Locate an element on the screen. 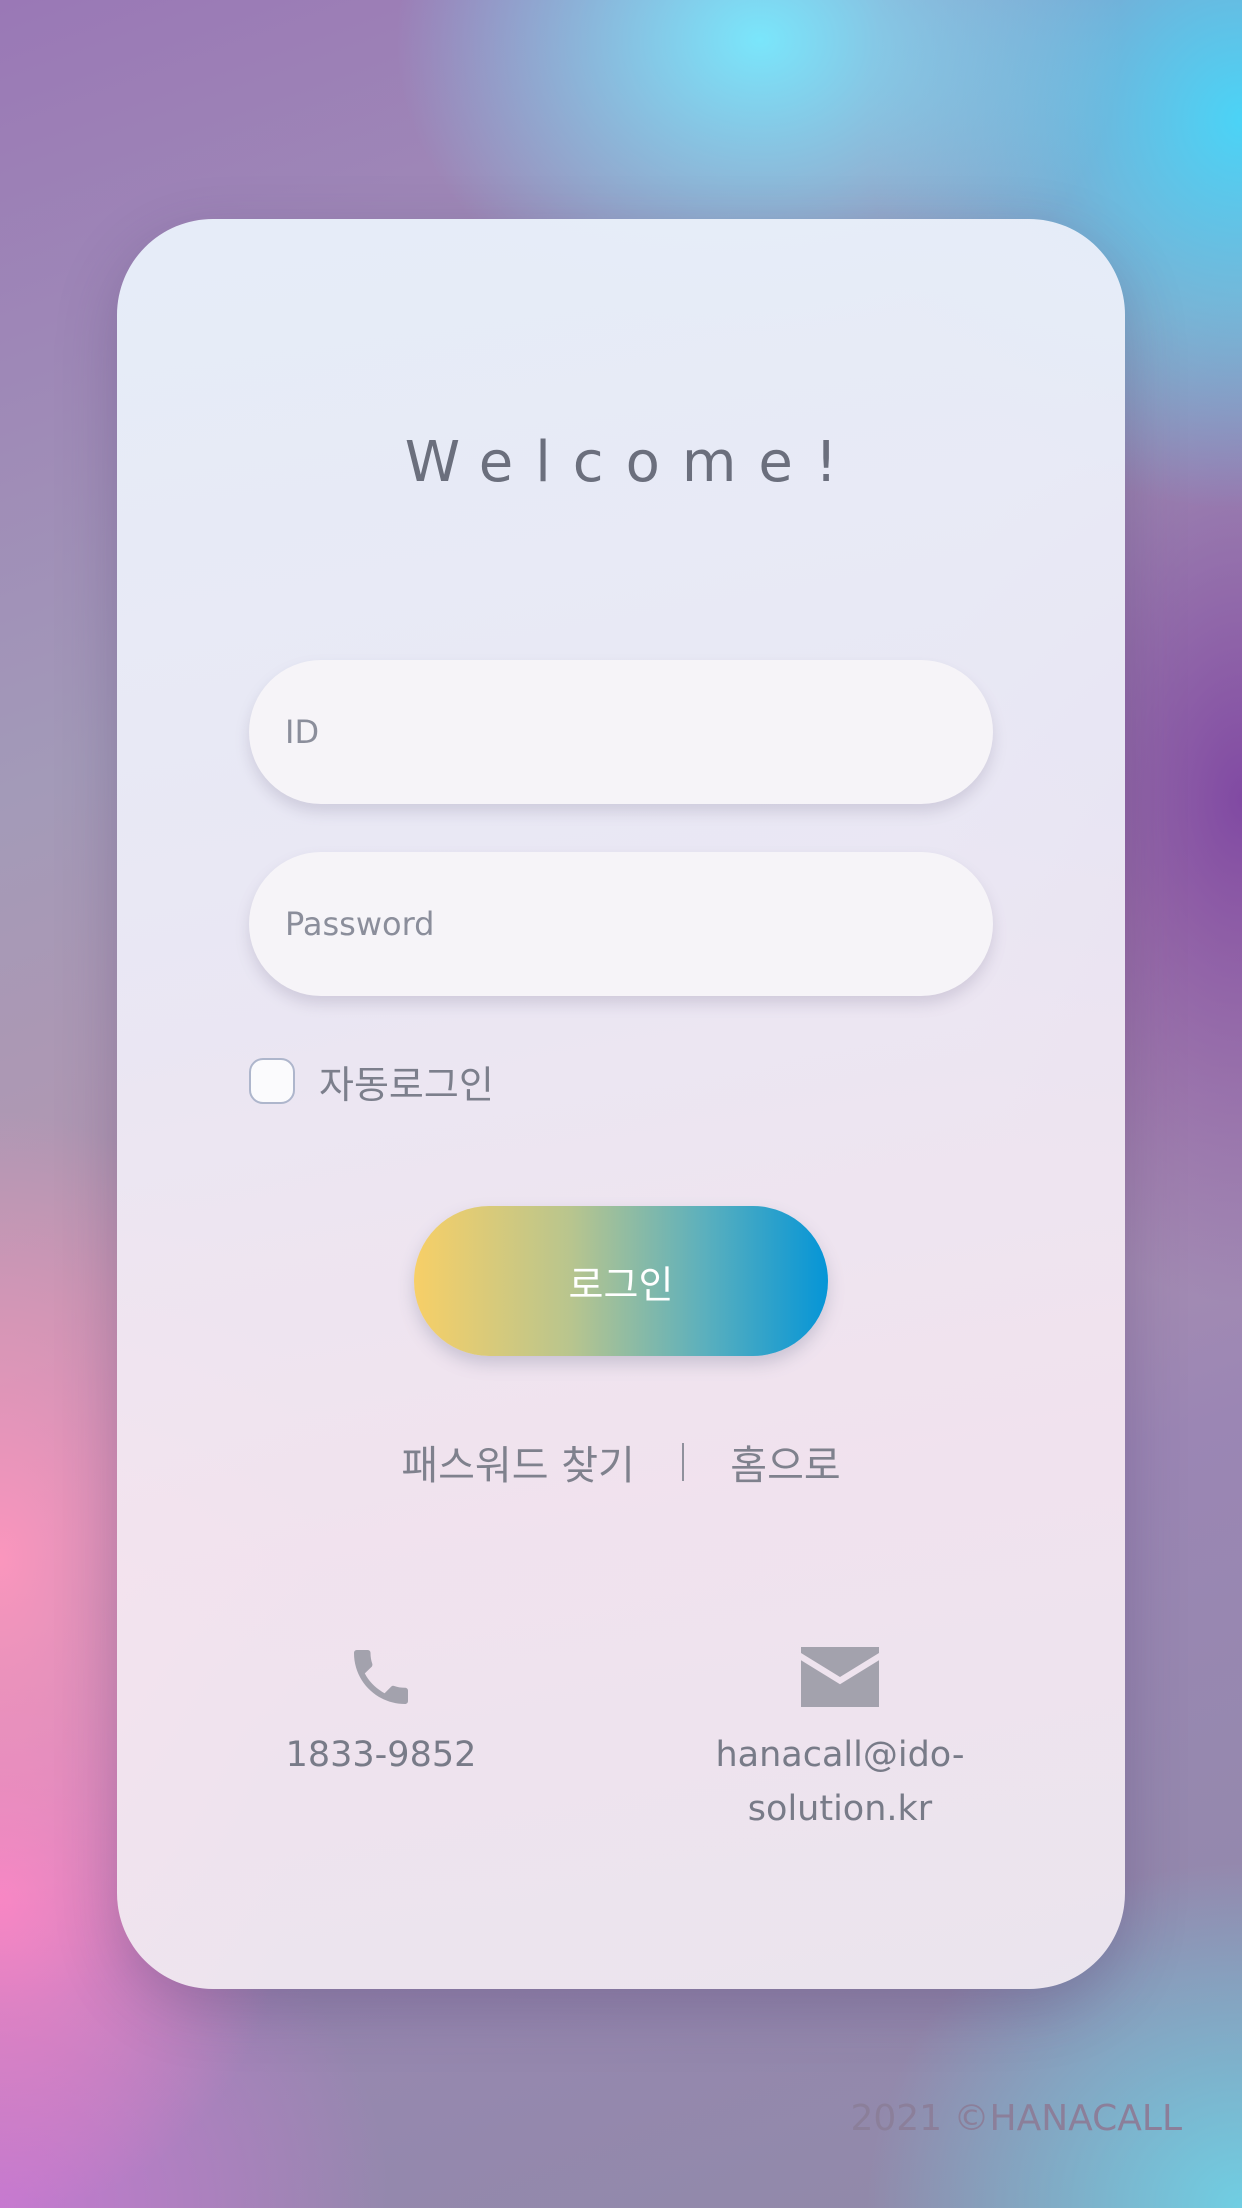 The image size is (1242, 2208). auto-login-label: 자동로그인 is located at coordinates (406, 1084).